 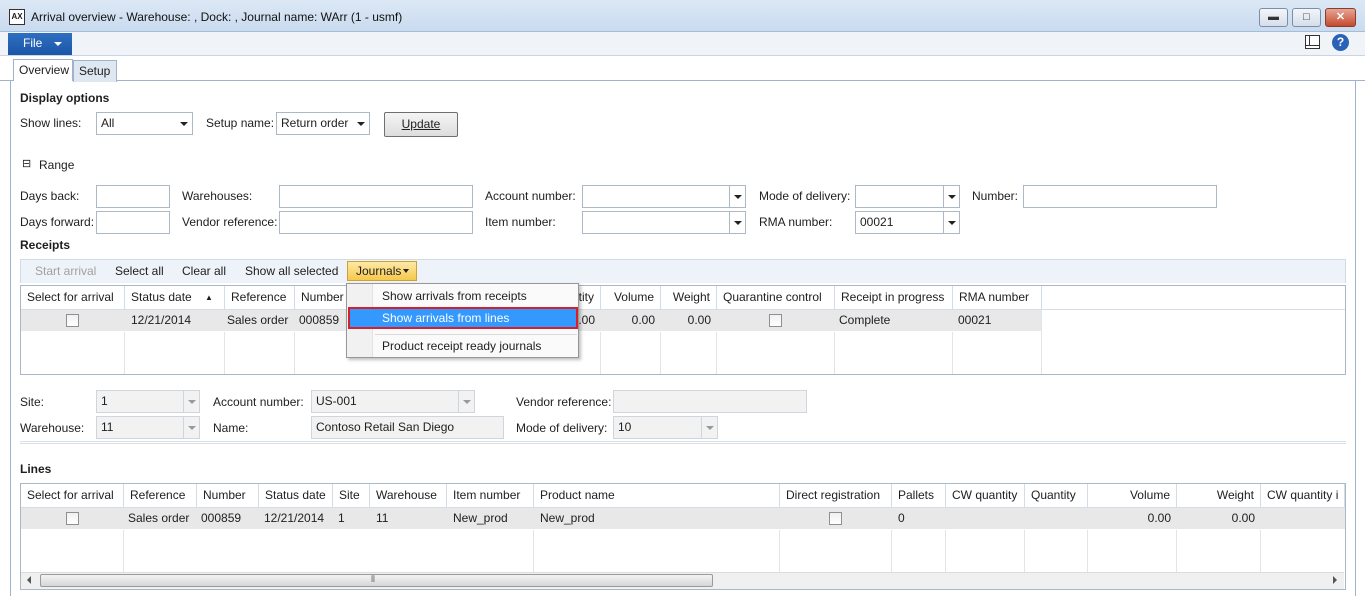 What do you see at coordinates (336, 401) in the screenshot?
I see `detail-account-number-value: US-001` at bounding box center [336, 401].